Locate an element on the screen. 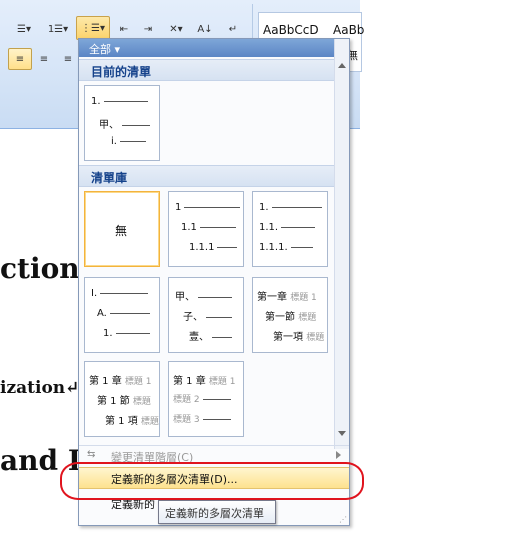  list-tile-chapter-numeric: 第 1 章 標題 1 第 1 節 標題 第 1 項 標題 is located at coordinates (122, 399).